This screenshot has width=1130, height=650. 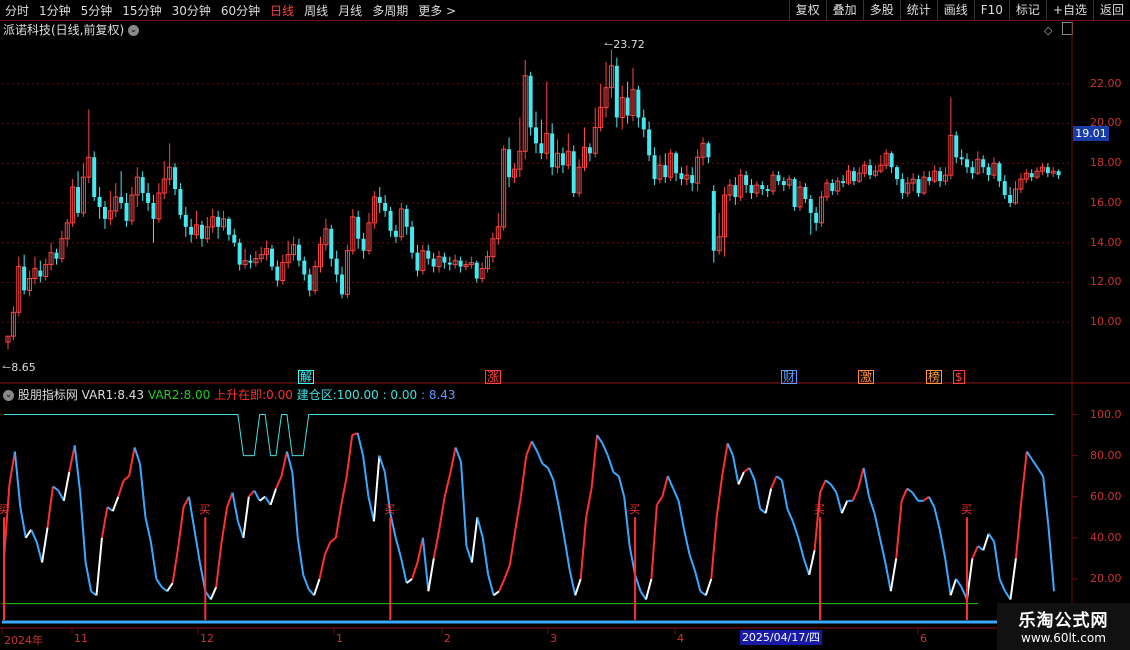 I want to click on price-tick: 18.00, so click(x=1106, y=163).